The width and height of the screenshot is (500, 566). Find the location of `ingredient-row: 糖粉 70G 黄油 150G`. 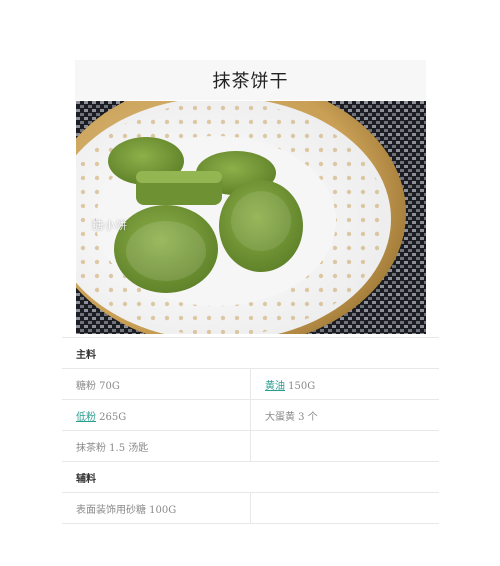

ingredient-row: 糖粉 70G 黄油 150G is located at coordinates (250, 384).